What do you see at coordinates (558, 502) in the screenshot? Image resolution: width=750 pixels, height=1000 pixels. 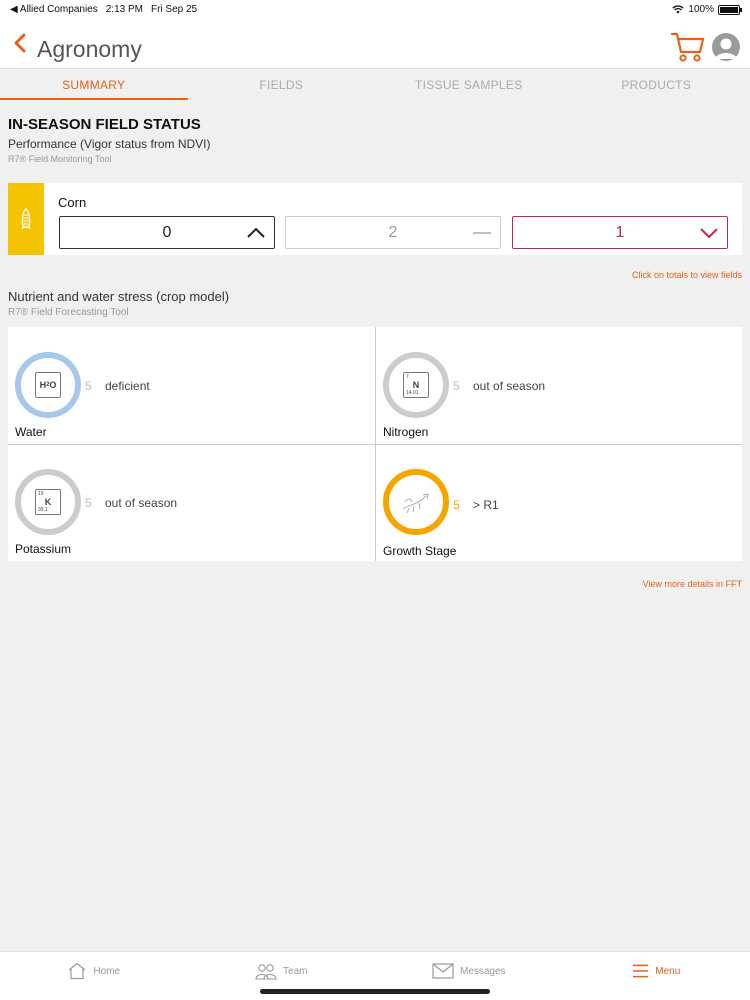 I see `growth-stage-tile: 5 > R1 Growth Stage` at bounding box center [558, 502].